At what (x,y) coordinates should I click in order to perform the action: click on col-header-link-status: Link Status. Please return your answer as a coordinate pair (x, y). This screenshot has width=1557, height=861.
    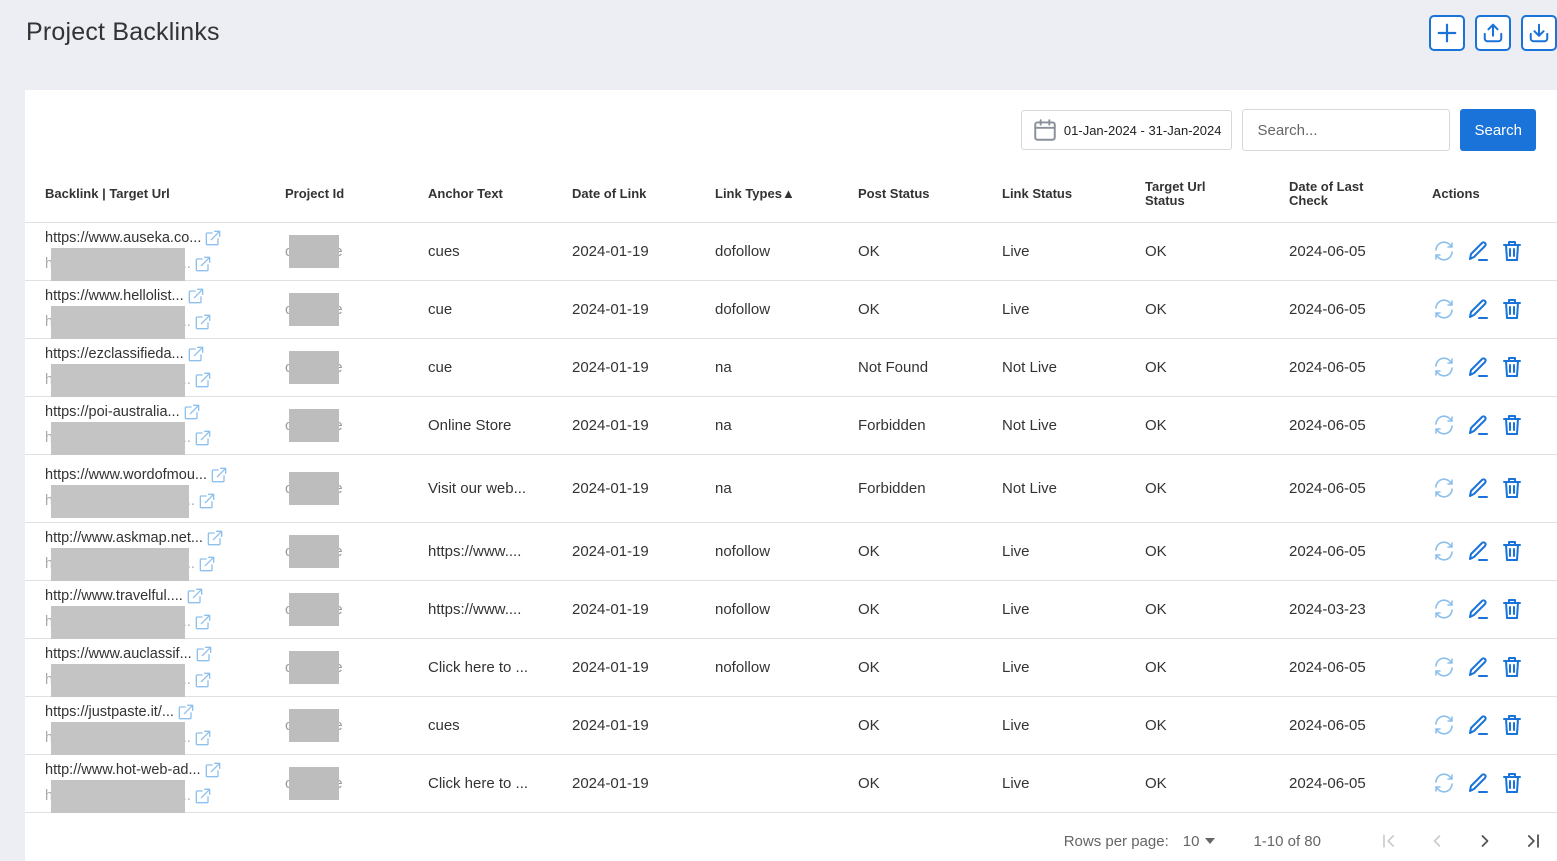
    Looking at the image, I should click on (1073, 194).